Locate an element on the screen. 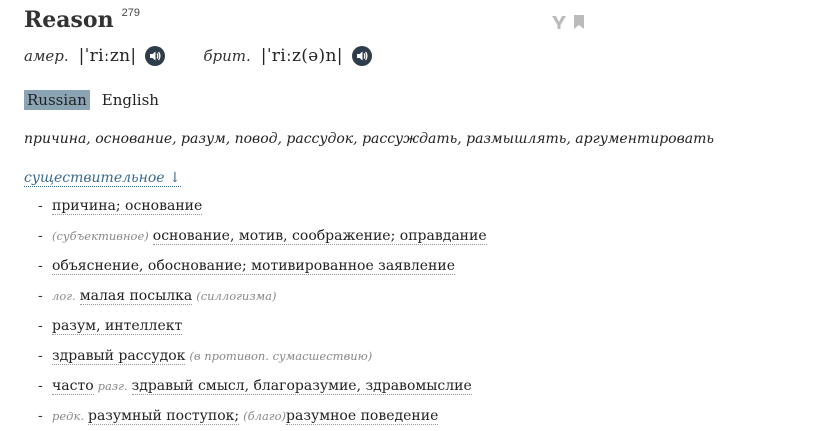 The height and width of the screenshot is (431, 817). usage-note: лог. is located at coordinates (64, 296).